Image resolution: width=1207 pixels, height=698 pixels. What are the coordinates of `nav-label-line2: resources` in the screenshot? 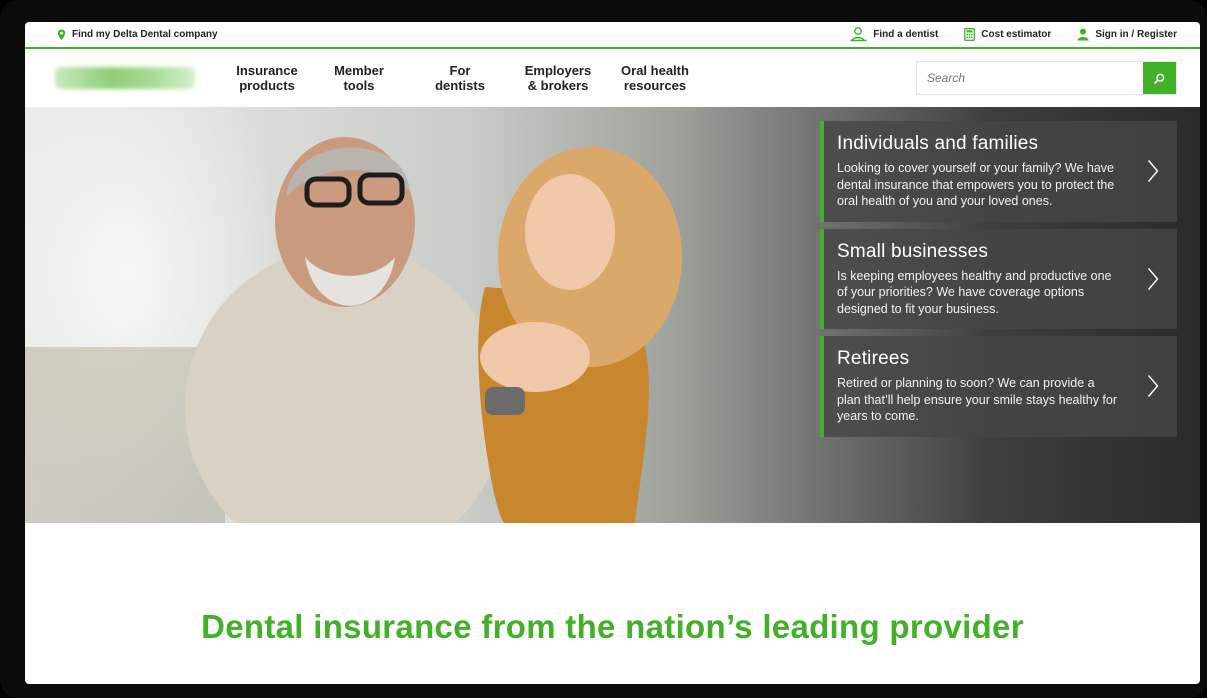 It's located at (655, 85).